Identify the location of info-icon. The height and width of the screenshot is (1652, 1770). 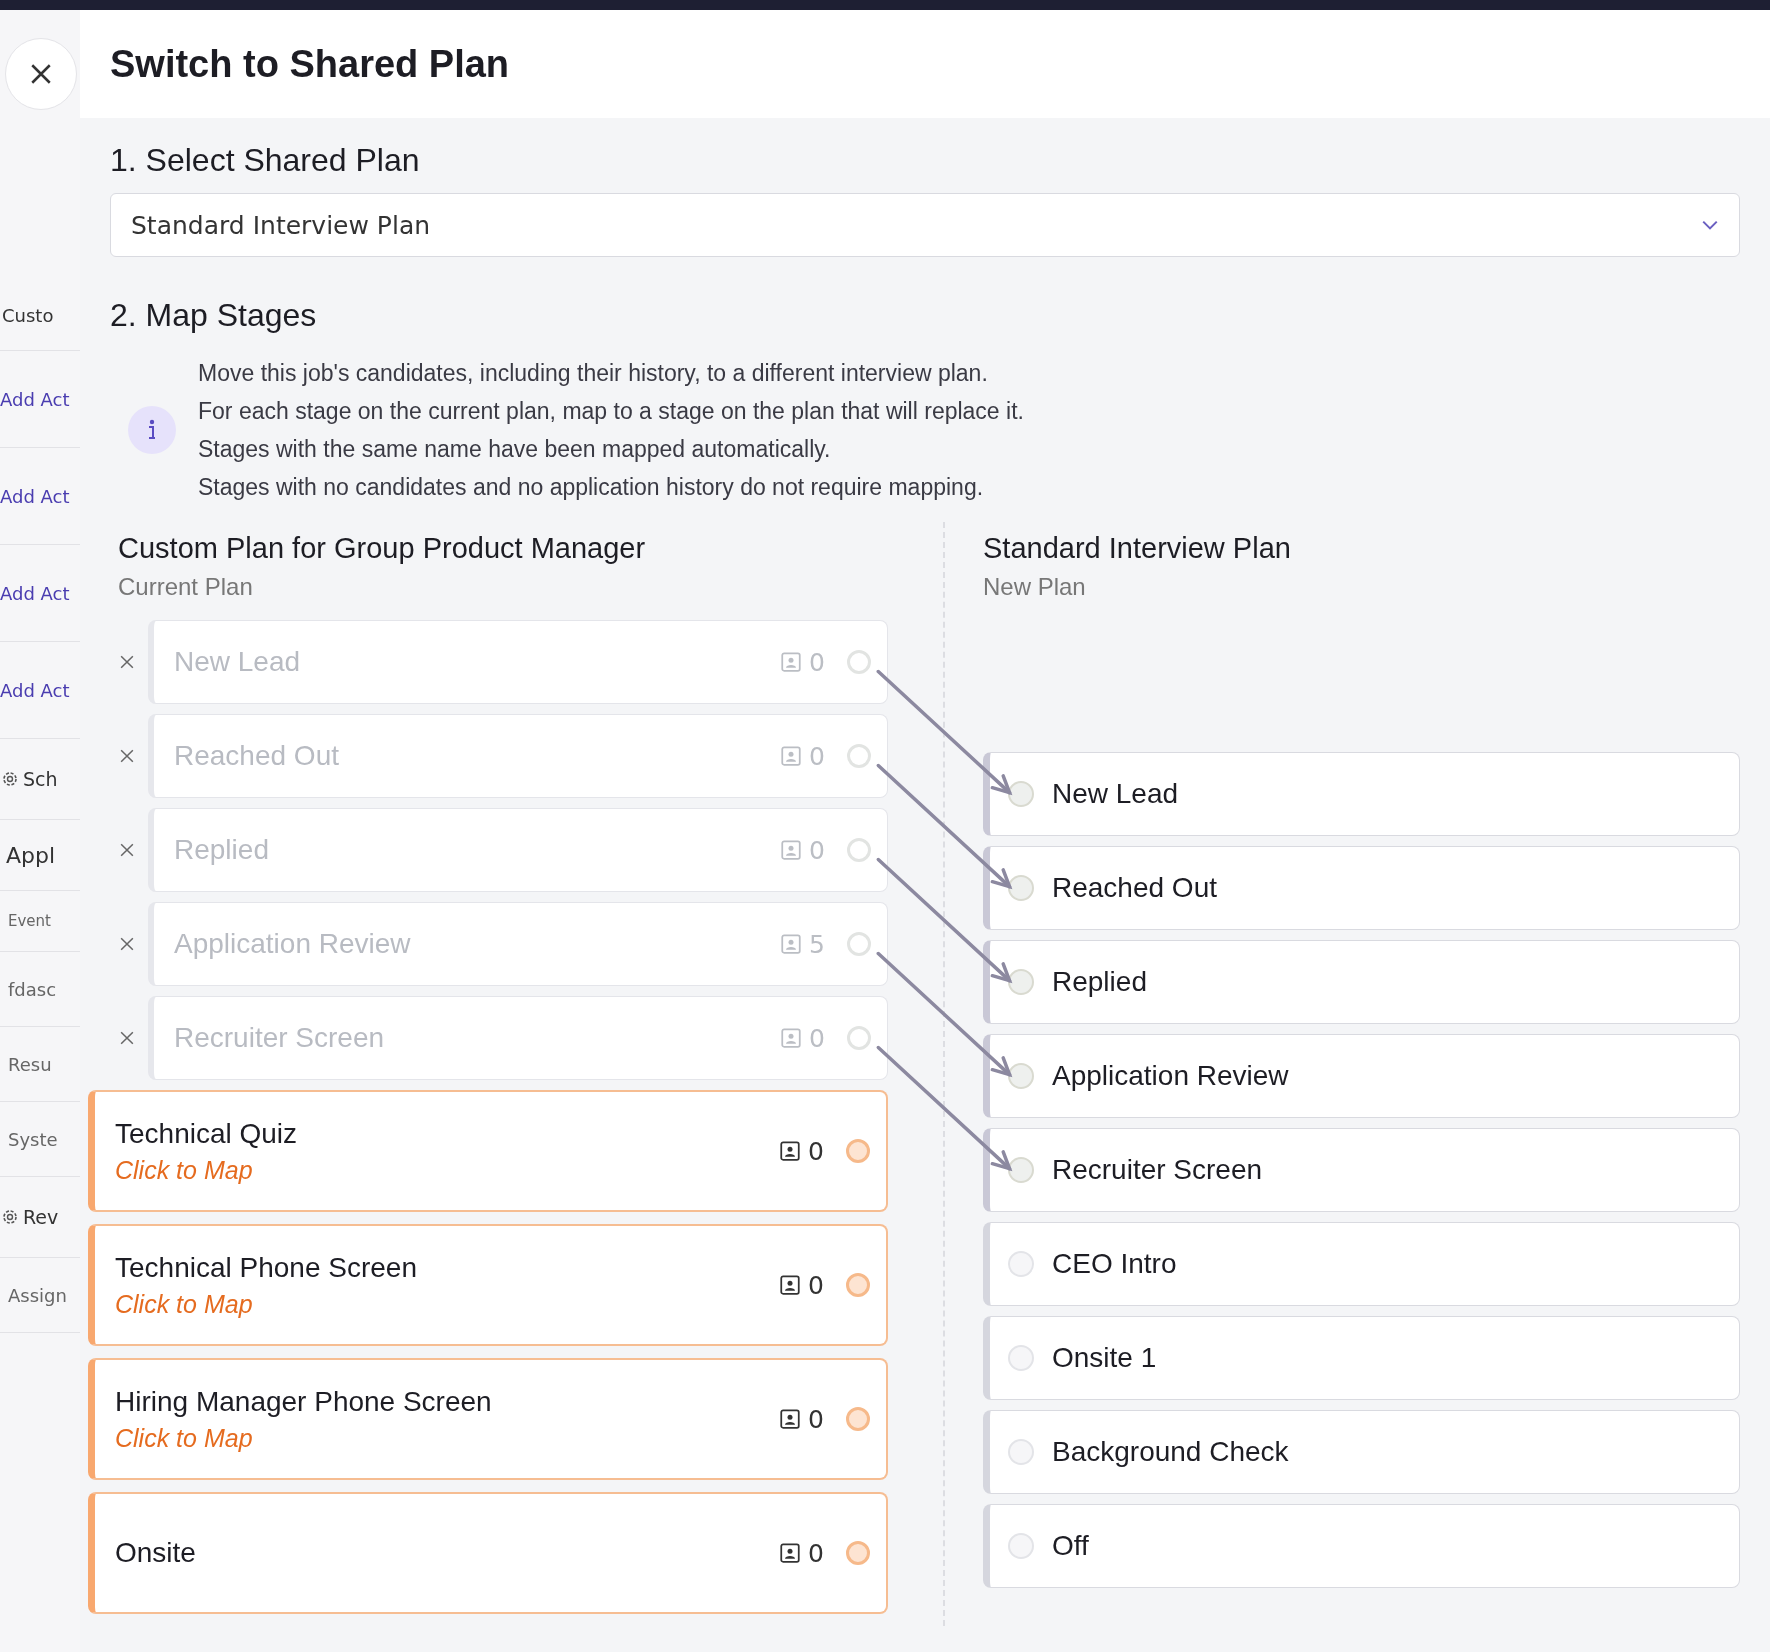
(152, 430).